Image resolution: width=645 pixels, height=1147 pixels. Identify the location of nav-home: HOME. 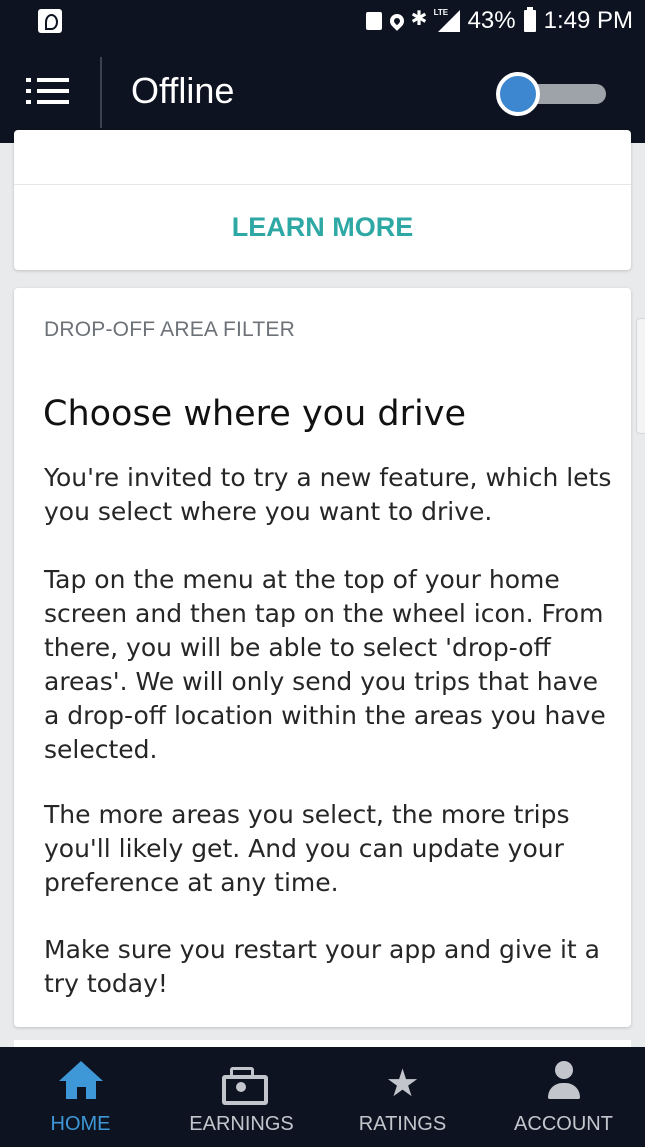
(80, 1097).